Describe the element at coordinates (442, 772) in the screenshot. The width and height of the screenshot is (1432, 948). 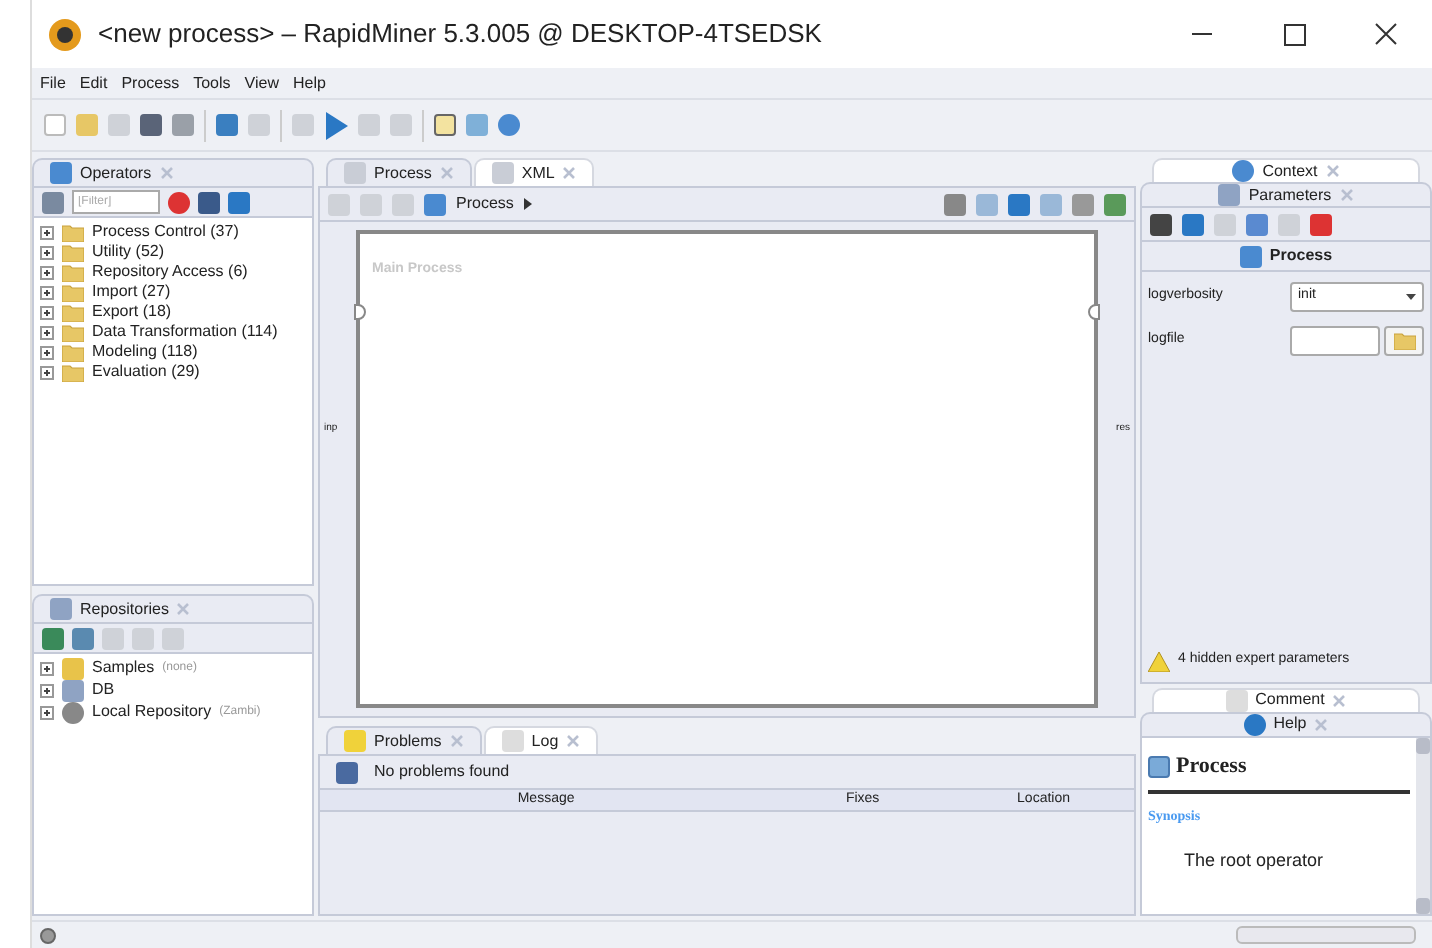
I see `problems-status: No problems found` at that location.